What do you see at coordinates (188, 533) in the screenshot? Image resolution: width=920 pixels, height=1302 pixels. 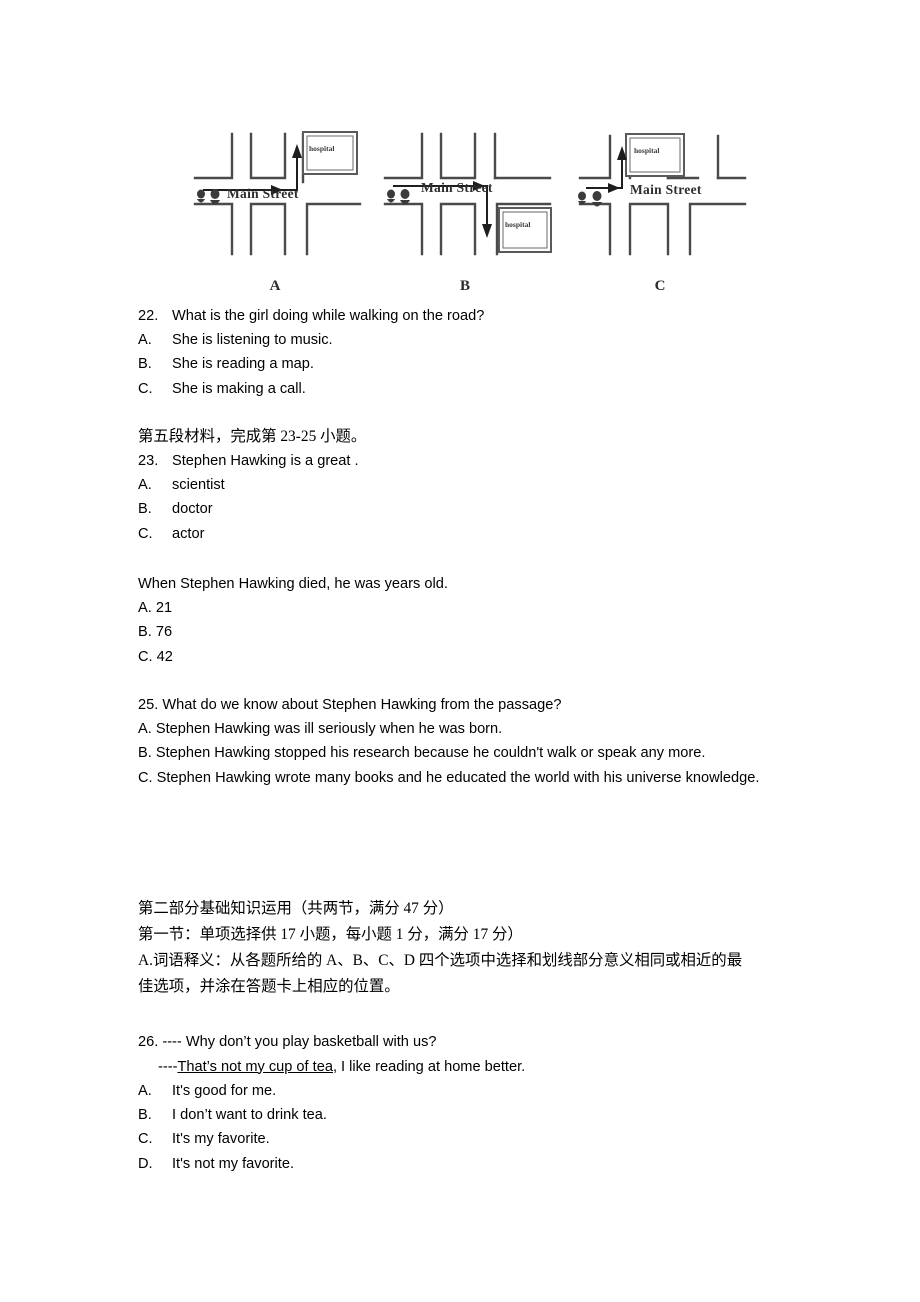 I see `option-text: actor` at bounding box center [188, 533].